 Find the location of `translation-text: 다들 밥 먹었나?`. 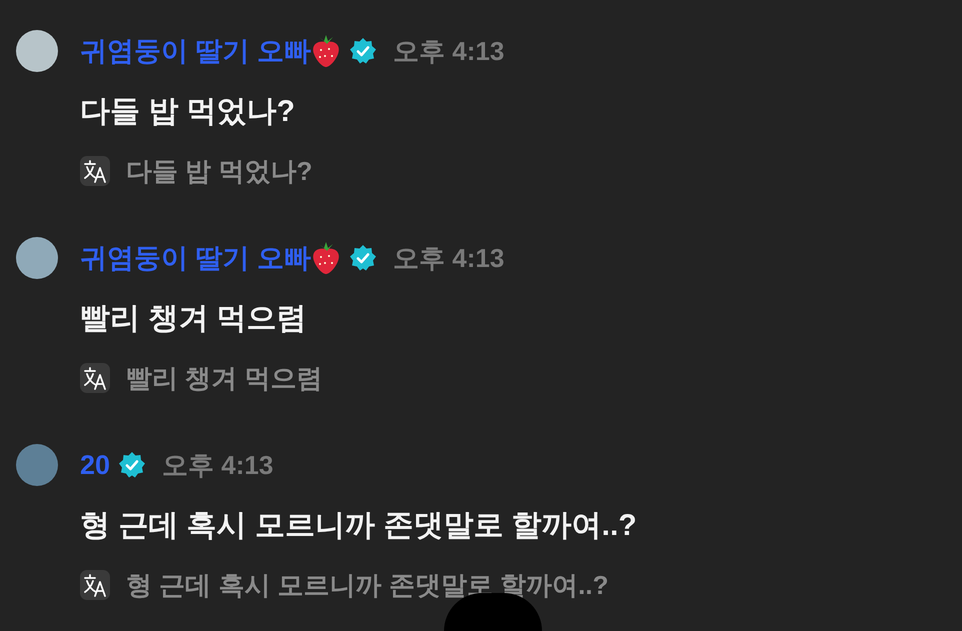

translation-text: 다들 밥 먹었나? is located at coordinates (219, 171).